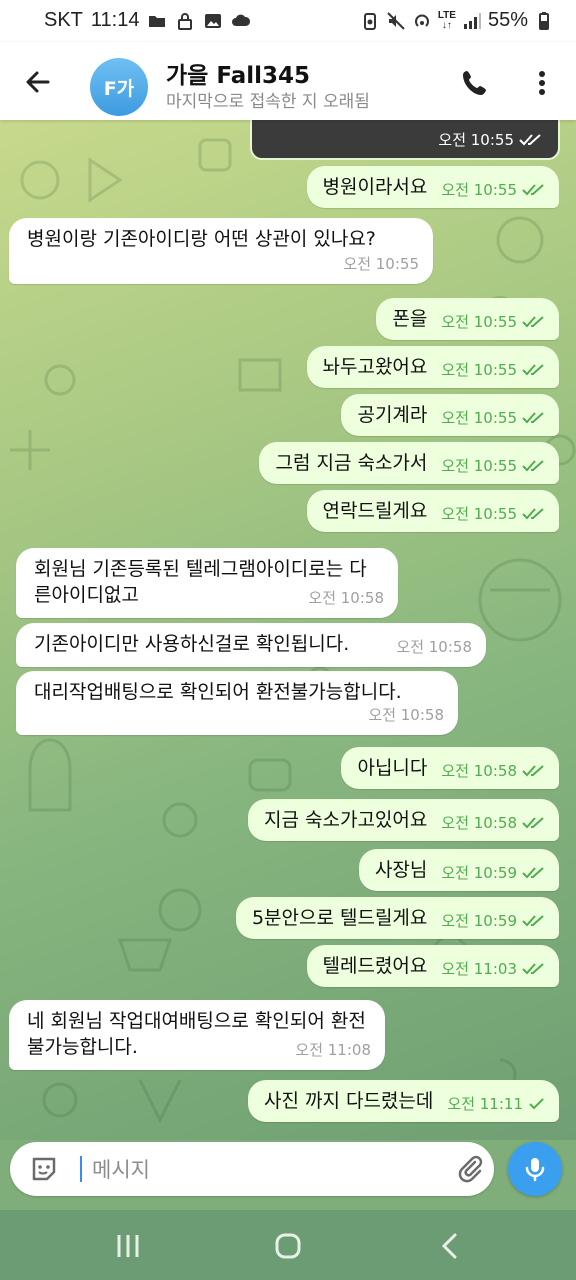 The height and width of the screenshot is (1280, 576). I want to click on chat-title: 가을 Fall345, so click(238, 73).